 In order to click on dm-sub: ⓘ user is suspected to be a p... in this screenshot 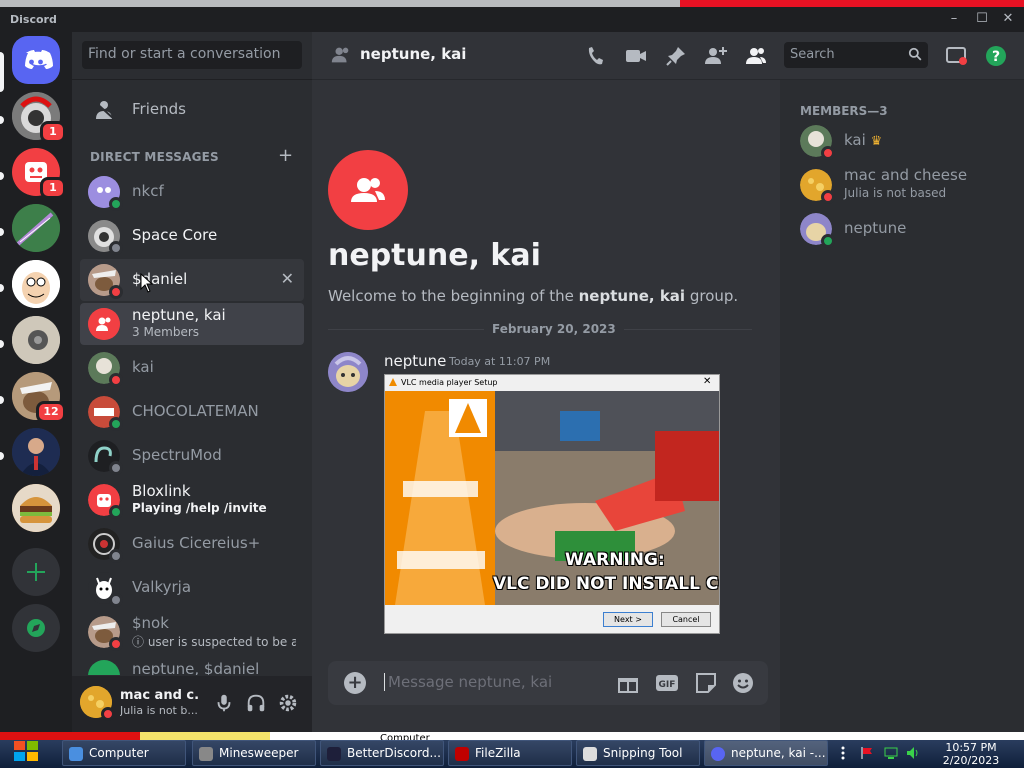, I will do `click(214, 642)`.